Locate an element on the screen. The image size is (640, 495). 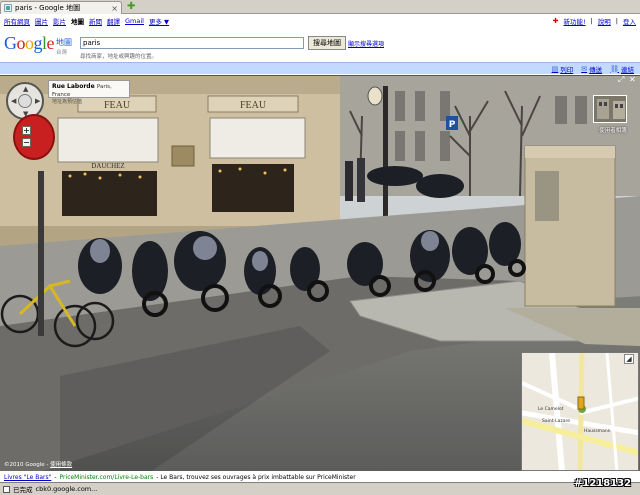
zoom-out-button: − is located at coordinates (26, 142).